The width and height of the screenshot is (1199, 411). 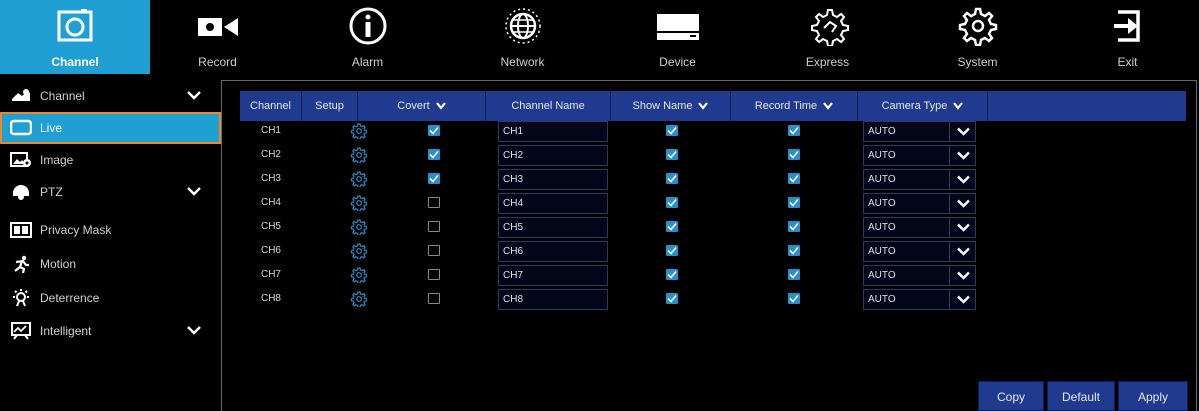 I want to click on nav-tab-device: Device, so click(x=677, y=37).